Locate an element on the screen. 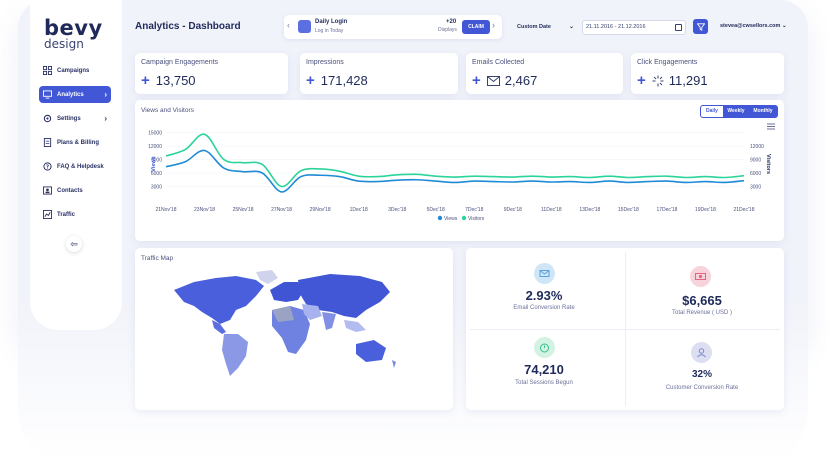 The image size is (827, 469). date-range-value: 21.11.2016 - 21.12.2016 is located at coordinates (616, 27).